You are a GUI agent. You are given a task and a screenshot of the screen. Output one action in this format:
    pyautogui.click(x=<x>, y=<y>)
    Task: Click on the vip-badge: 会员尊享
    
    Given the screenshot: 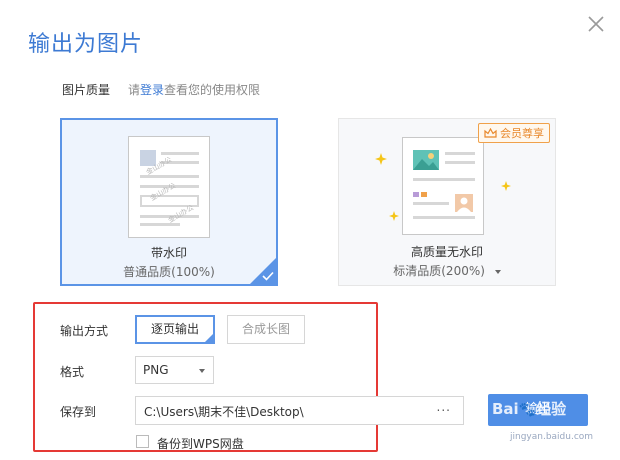 What is the action you would take?
    pyautogui.click(x=514, y=133)
    